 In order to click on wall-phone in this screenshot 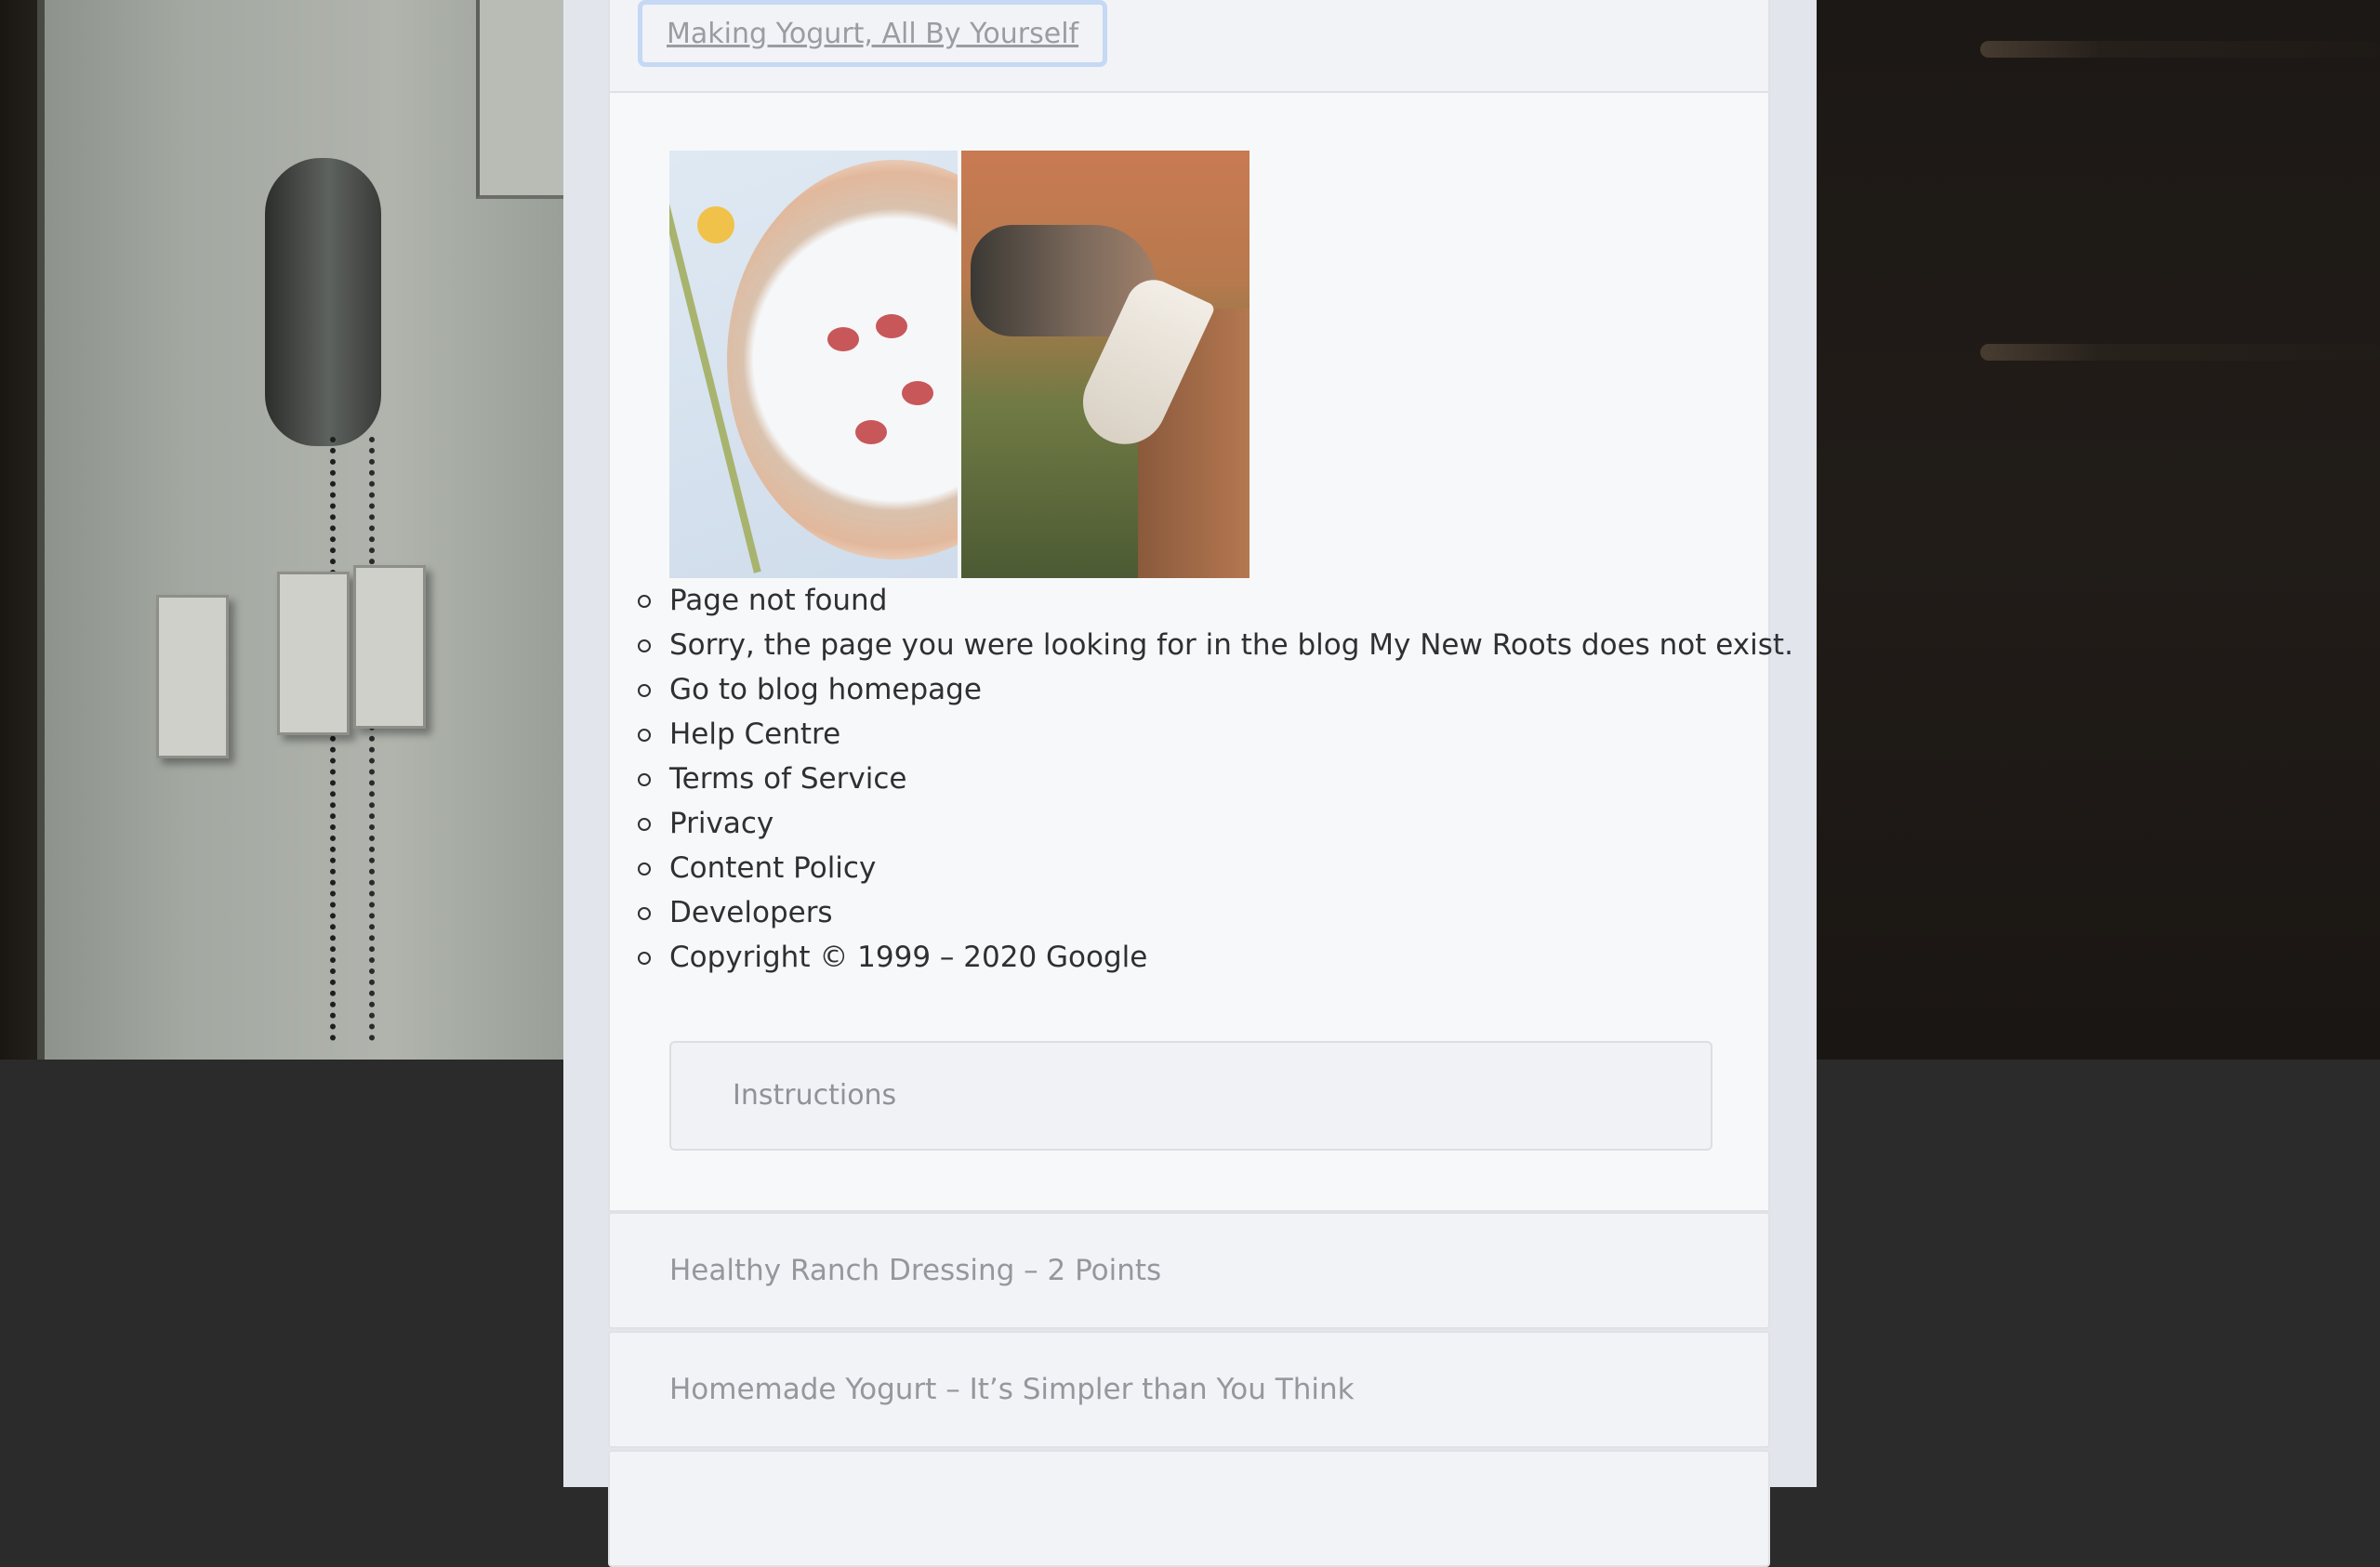, I will do `click(323, 302)`.